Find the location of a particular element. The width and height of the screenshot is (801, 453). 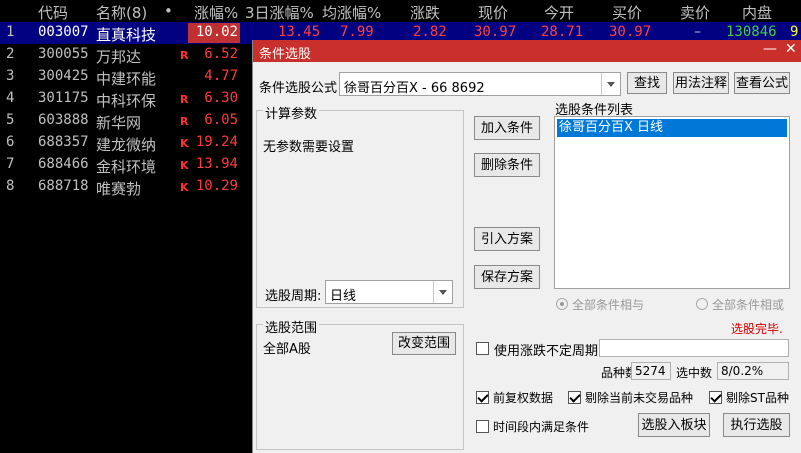

stock-name: 新华网 is located at coordinates (119, 123).